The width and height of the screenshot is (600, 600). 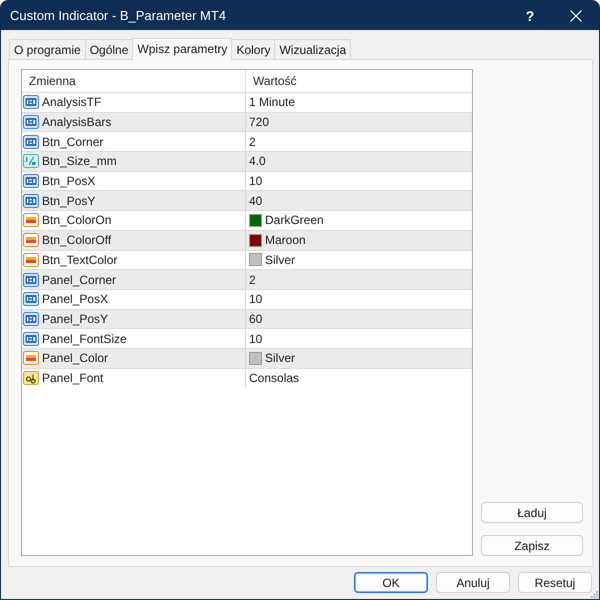 What do you see at coordinates (77, 122) in the screenshot?
I see `parameter-name: AnalysisBars` at bounding box center [77, 122].